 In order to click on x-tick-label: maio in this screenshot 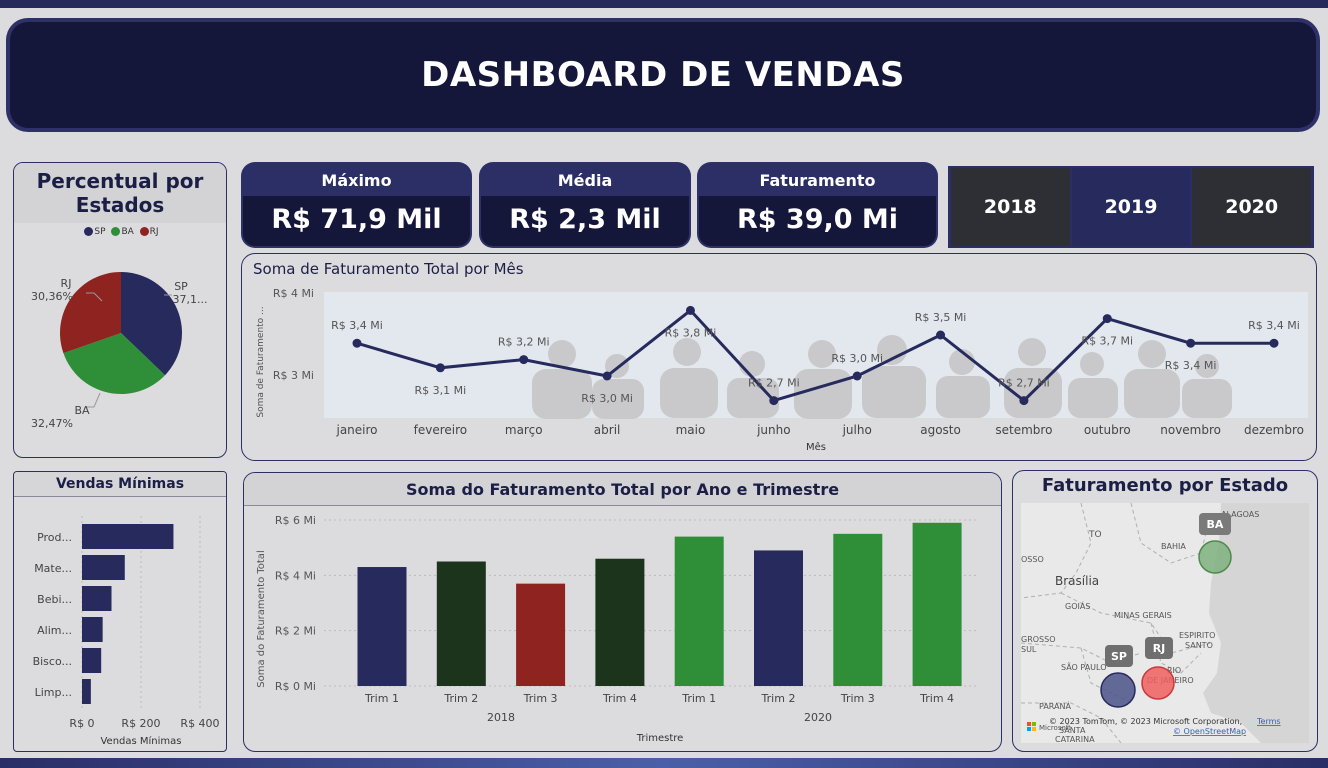, I will do `click(691, 430)`.